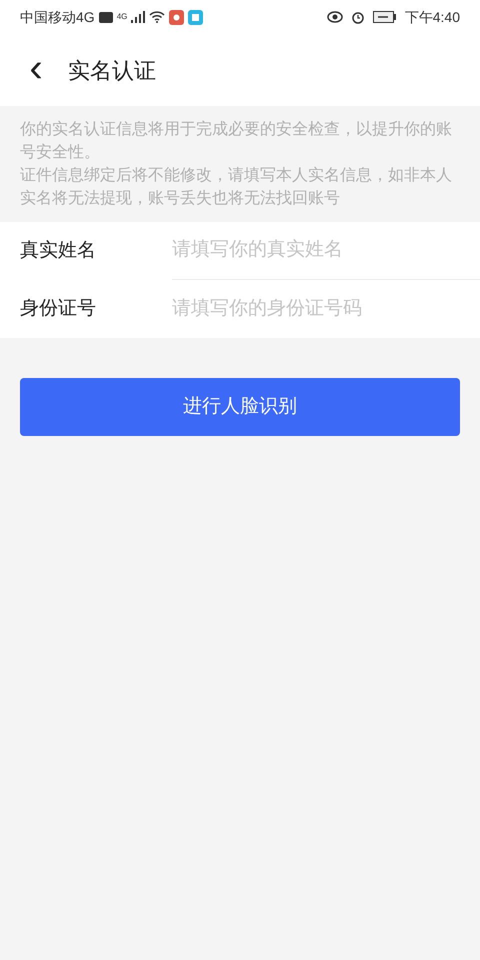 The height and width of the screenshot is (960, 480). I want to click on network-text: 4G, so click(122, 16).